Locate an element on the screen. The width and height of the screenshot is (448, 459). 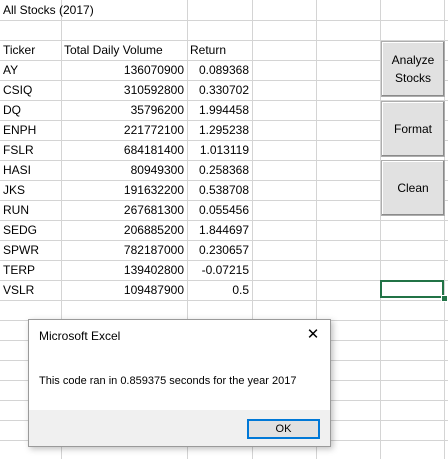
volume-cell: 191632200 is located at coordinates (153, 190).